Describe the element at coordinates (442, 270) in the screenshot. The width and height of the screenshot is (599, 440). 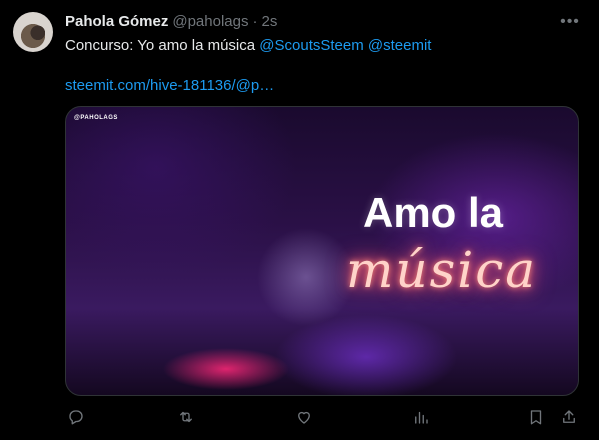
I see `image-title-line2: música` at that location.